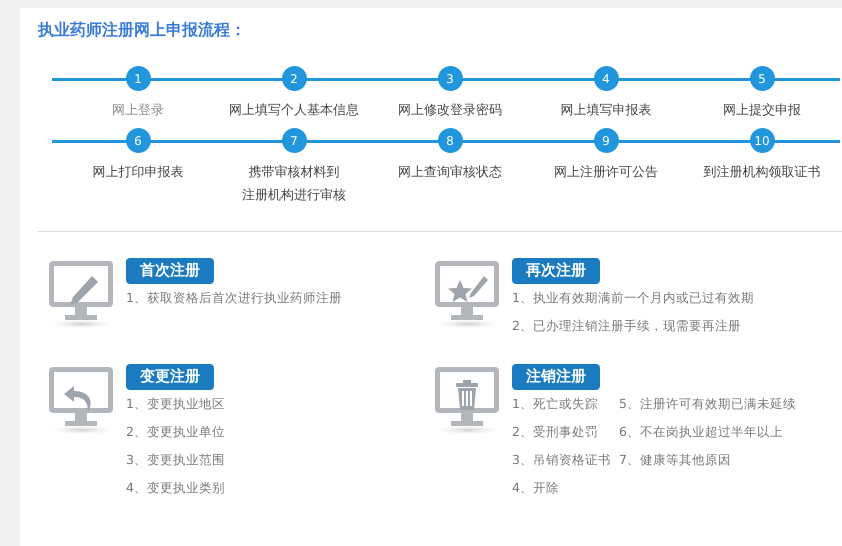  Describe the element at coordinates (450, 140) in the screenshot. I see `step-number: 8` at that location.